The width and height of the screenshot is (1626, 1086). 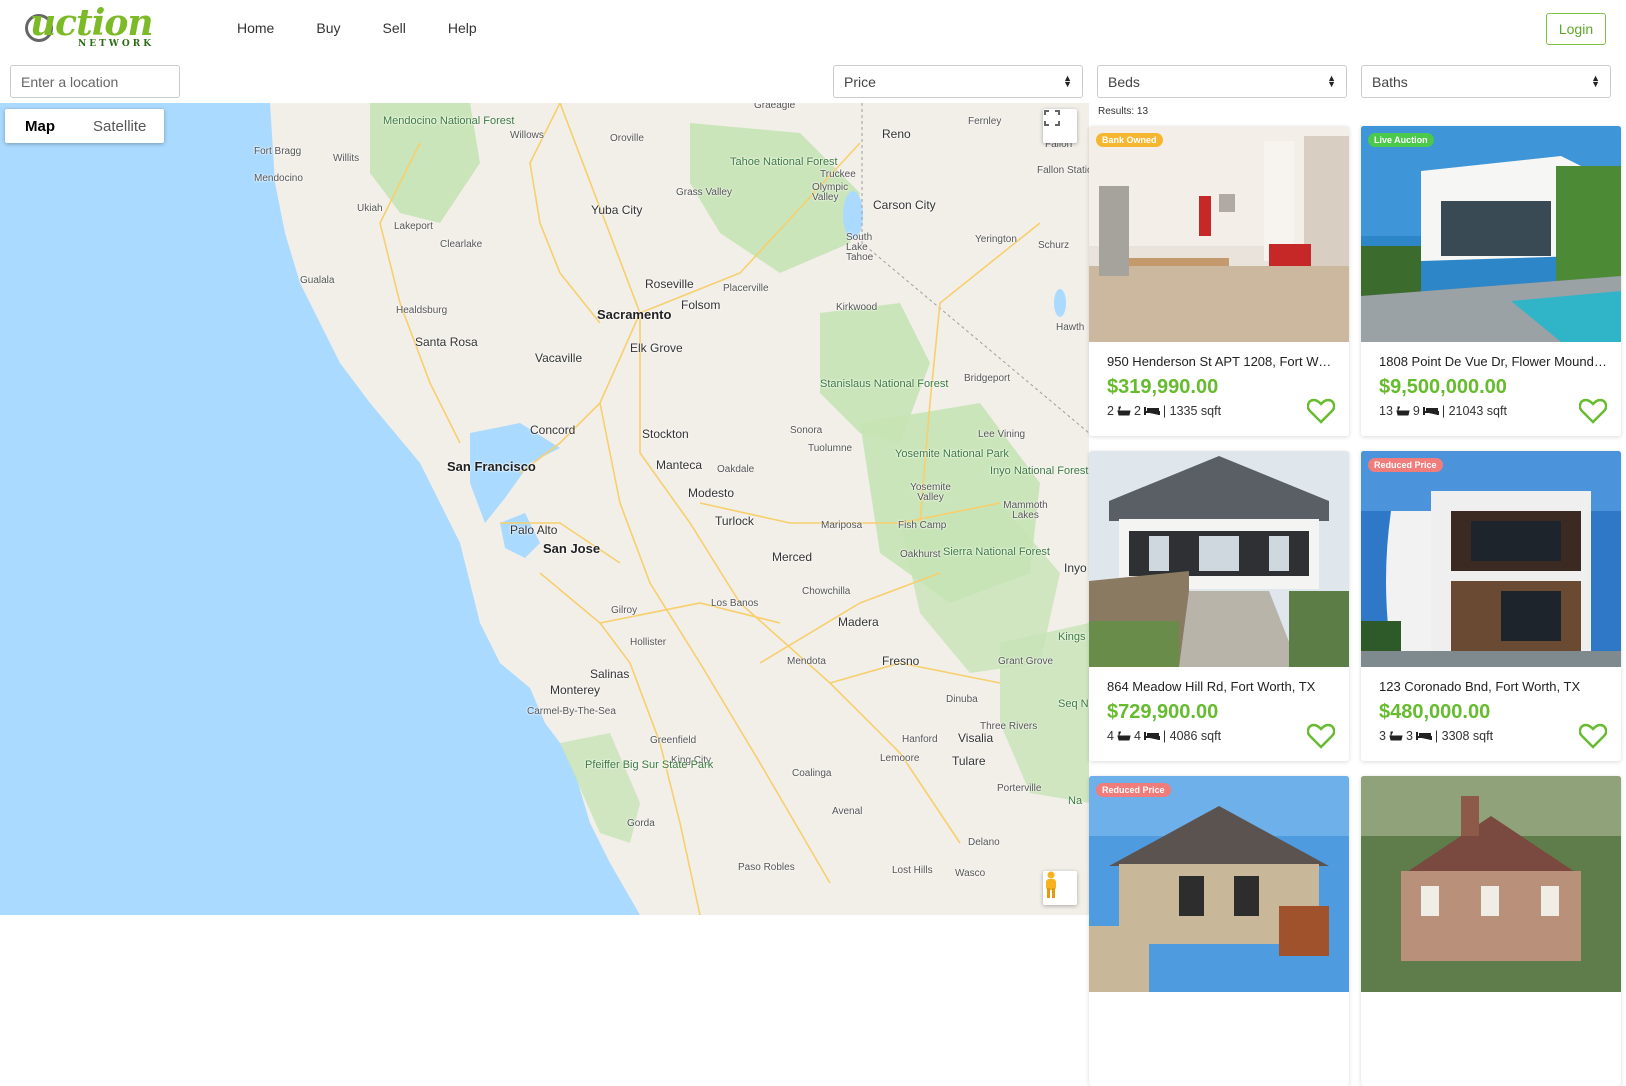 What do you see at coordinates (1164, 411) in the screenshot?
I see `listing-specs: 2 2 | 1335 sqft` at bounding box center [1164, 411].